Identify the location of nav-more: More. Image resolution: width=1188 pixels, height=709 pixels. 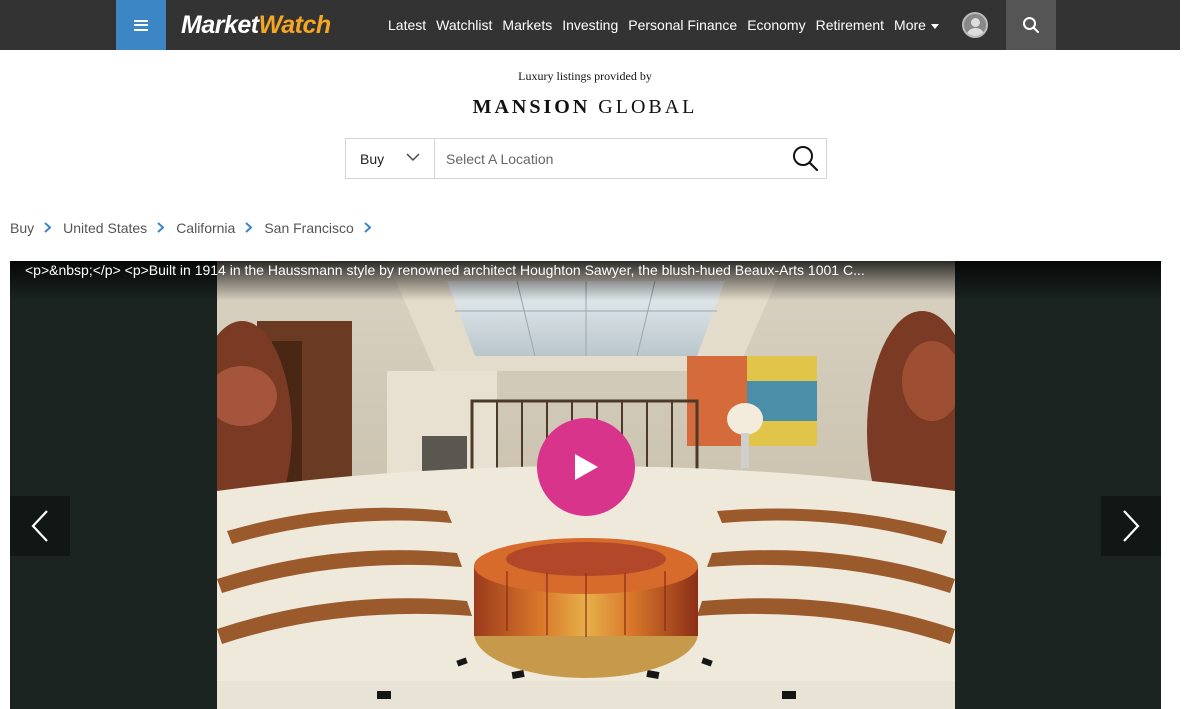
(916, 25).